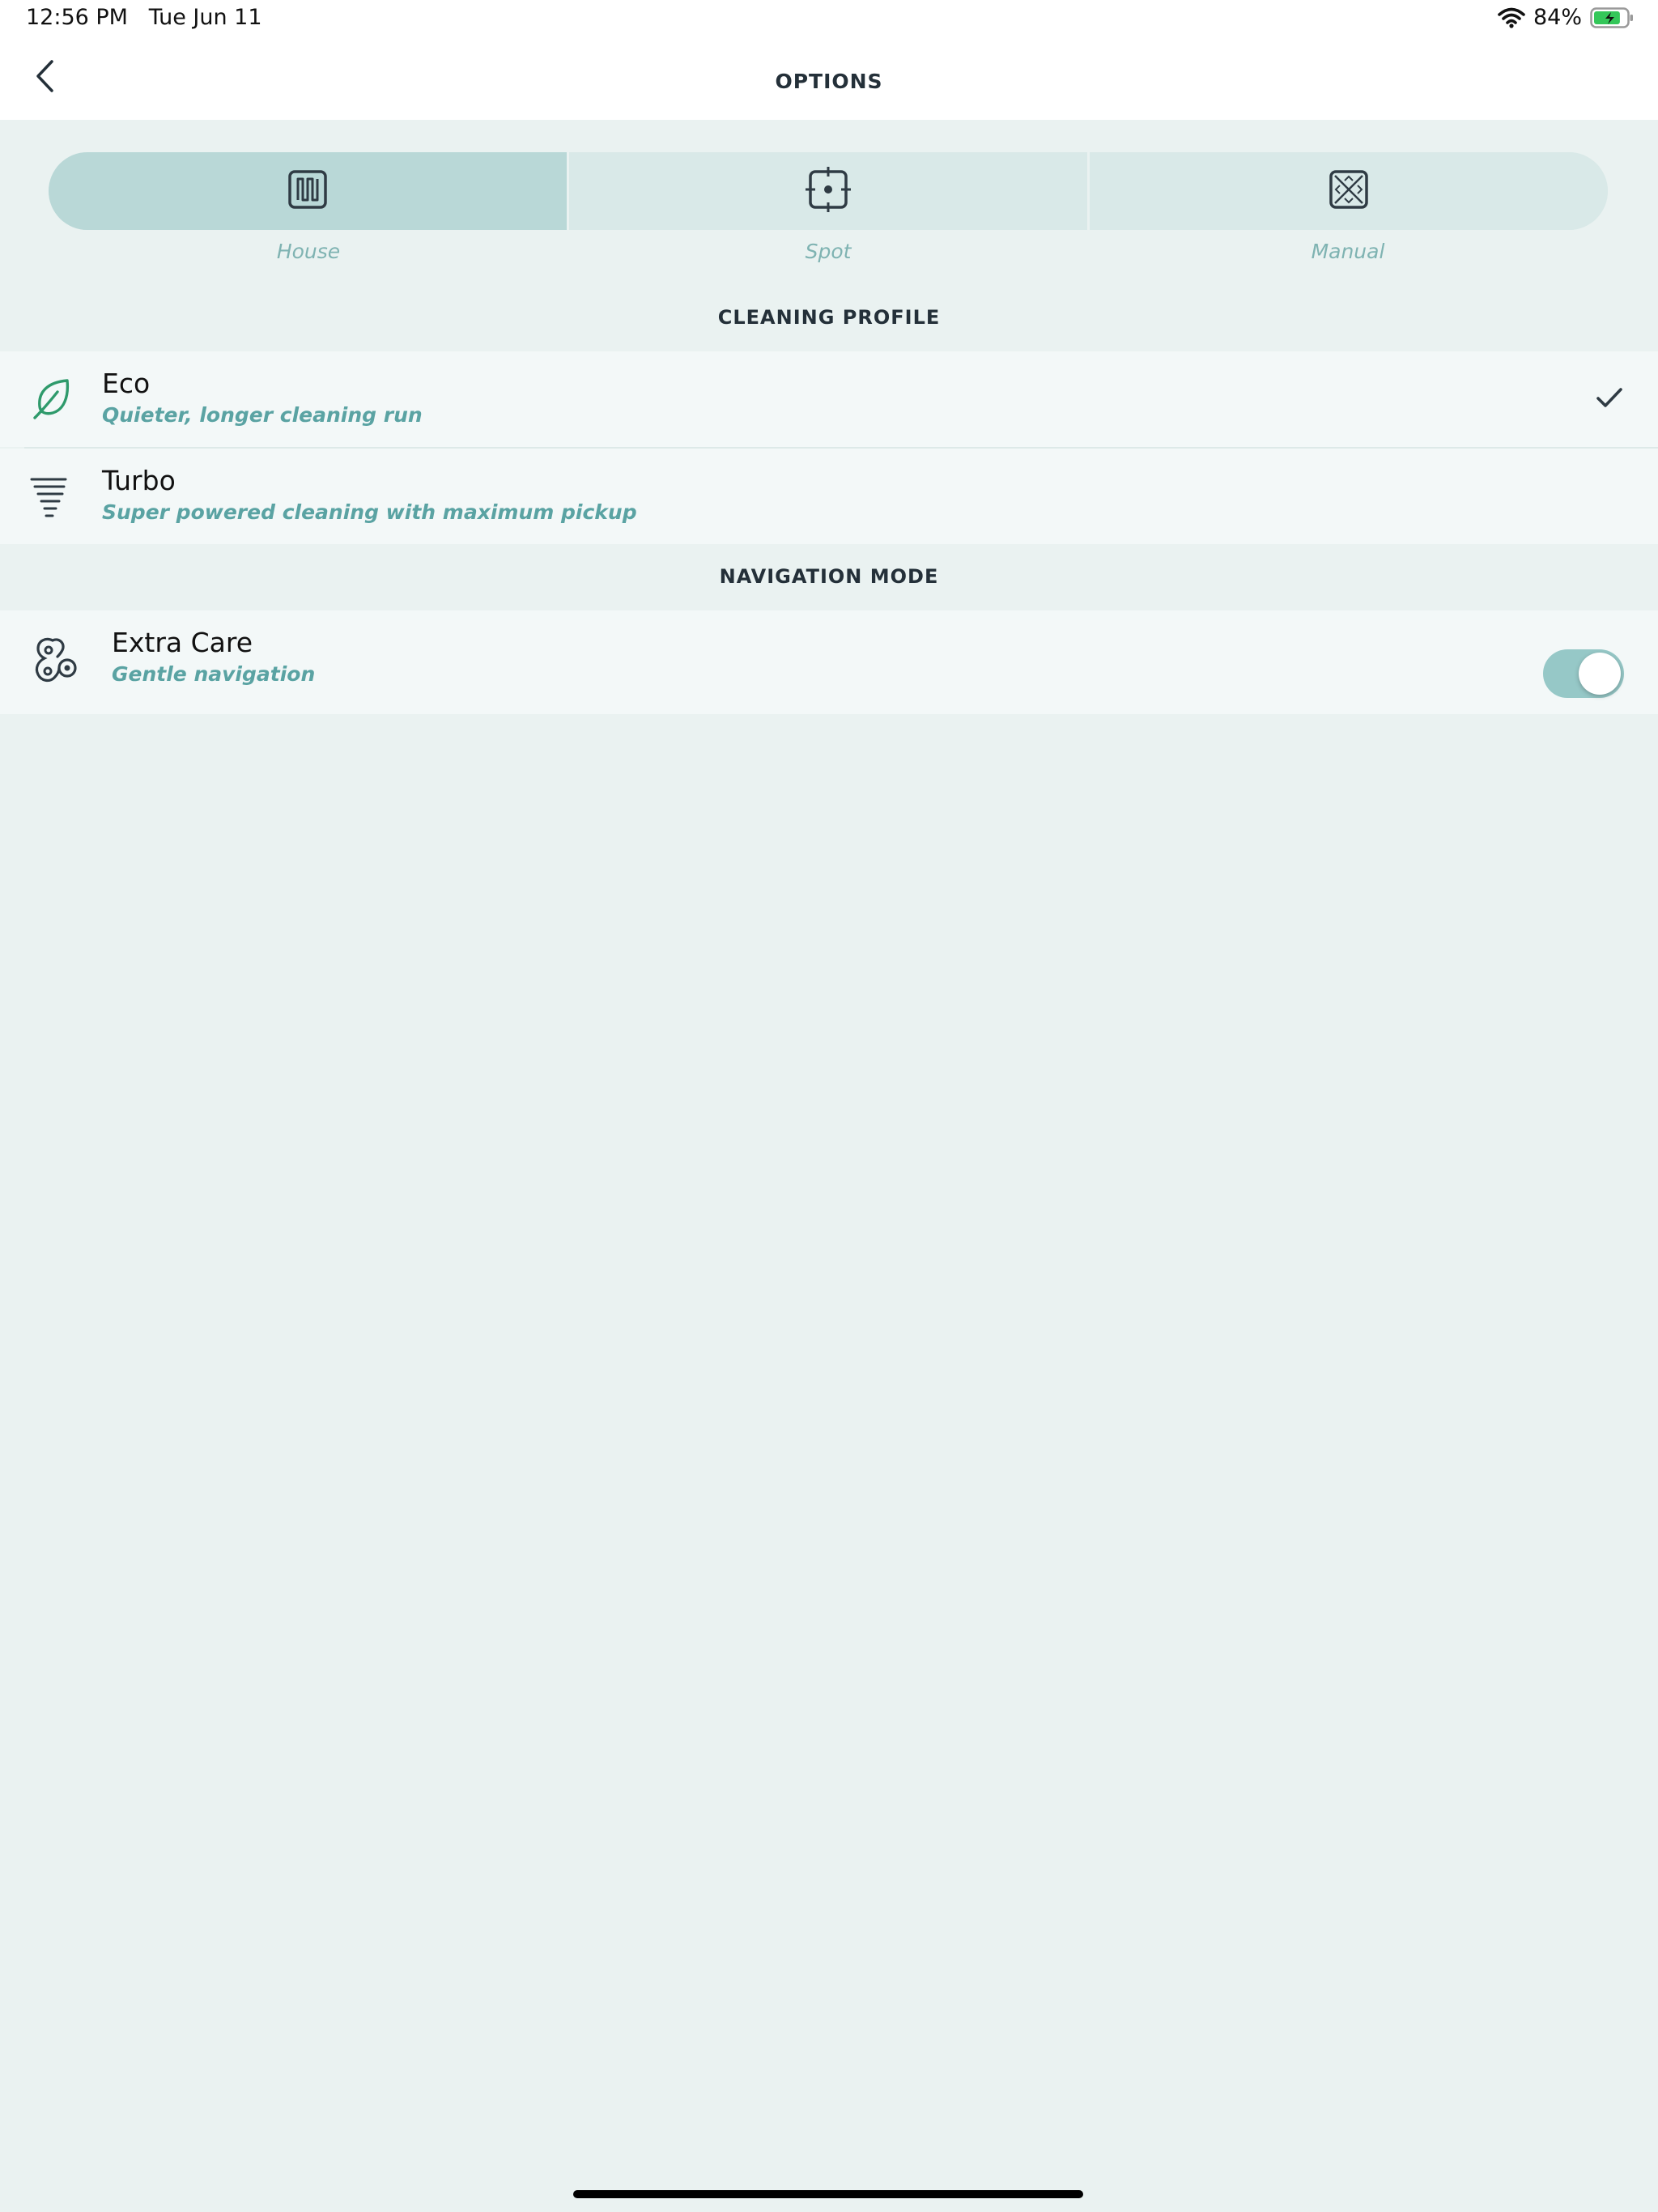  What do you see at coordinates (828, 2194) in the screenshot?
I see `home-indicator` at bounding box center [828, 2194].